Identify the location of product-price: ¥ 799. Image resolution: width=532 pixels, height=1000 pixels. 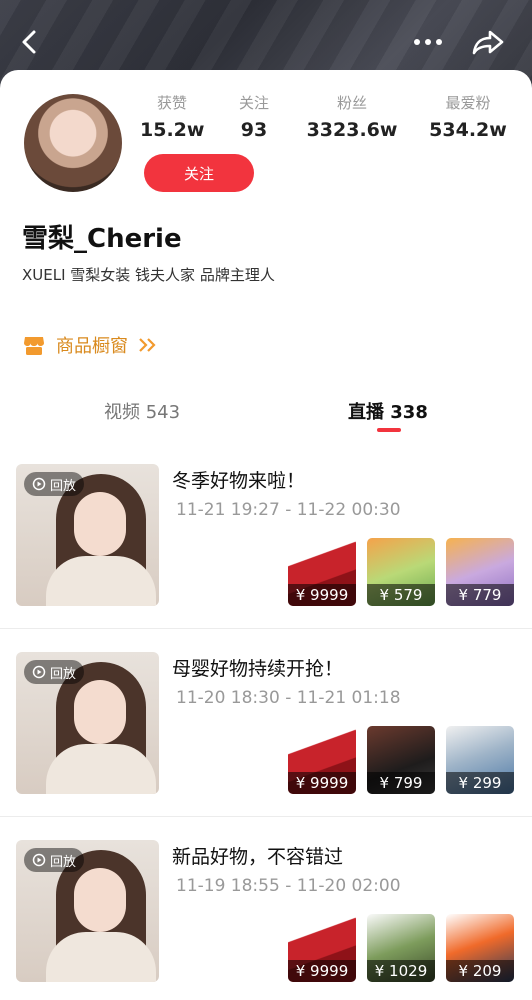
(401, 783).